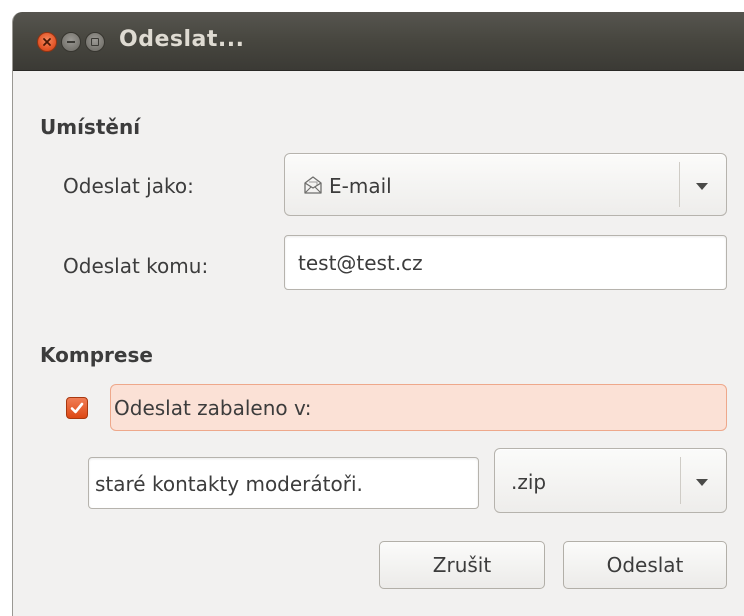 This screenshot has width=744, height=616. I want to click on send-to-label: Odeslat komu:, so click(136, 266).